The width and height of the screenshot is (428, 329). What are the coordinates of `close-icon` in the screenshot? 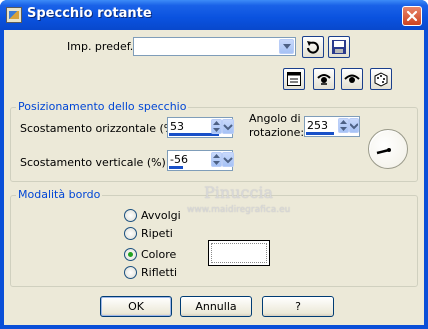 It's located at (412, 16).